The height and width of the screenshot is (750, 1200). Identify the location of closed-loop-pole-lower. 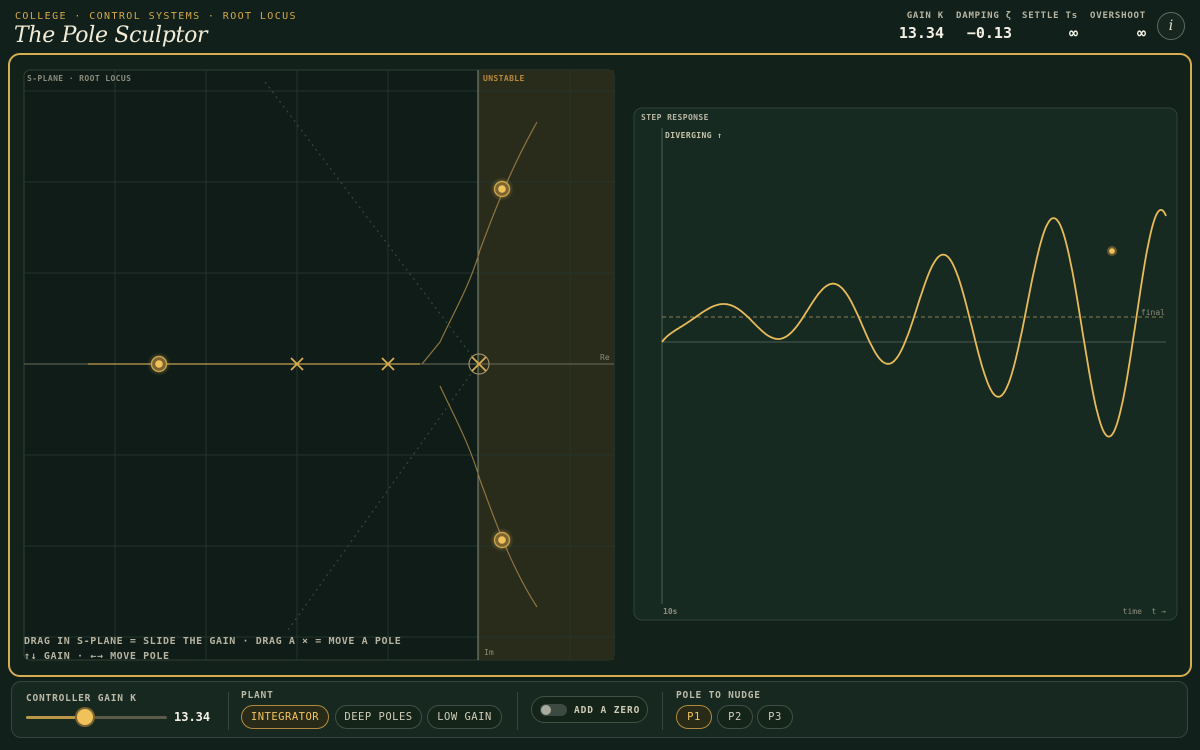
(502, 540).